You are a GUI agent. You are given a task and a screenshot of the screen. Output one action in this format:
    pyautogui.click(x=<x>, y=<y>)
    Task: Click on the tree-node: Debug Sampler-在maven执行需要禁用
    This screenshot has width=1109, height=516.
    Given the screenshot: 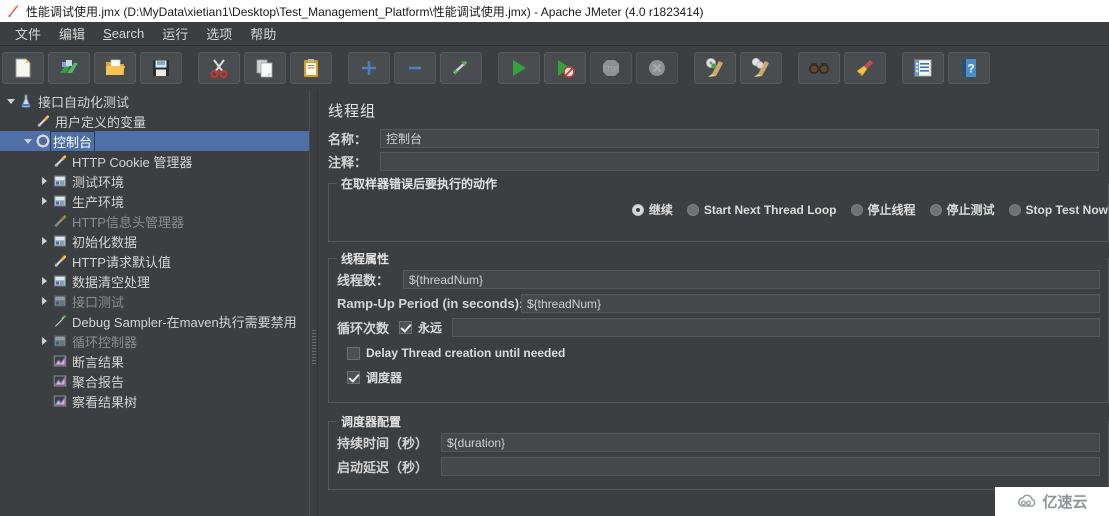 What is the action you would take?
    pyautogui.click(x=154, y=321)
    